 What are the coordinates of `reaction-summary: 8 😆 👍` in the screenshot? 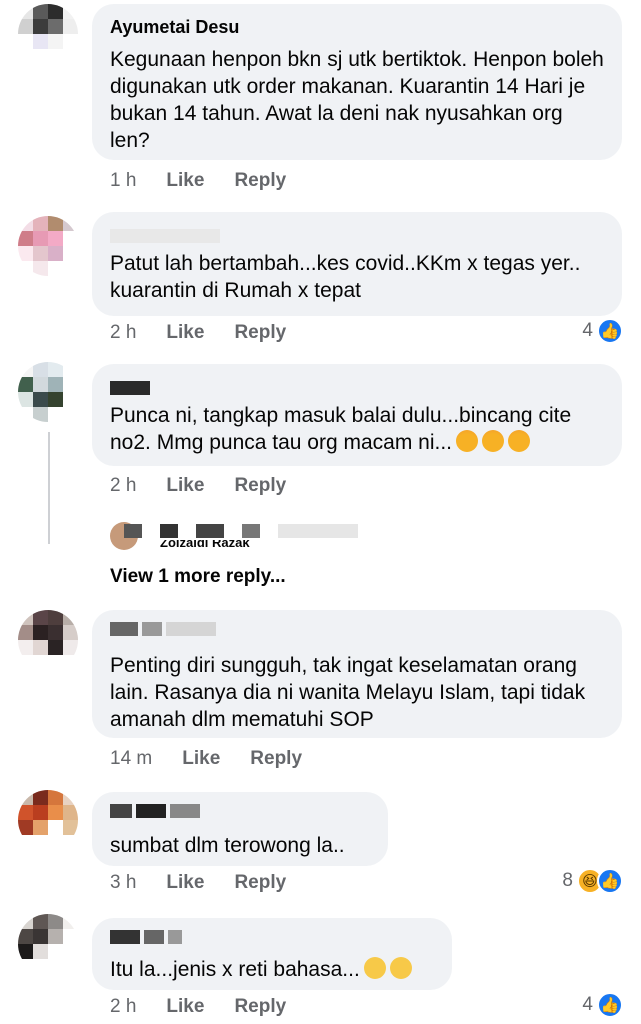 It's located at (592, 881).